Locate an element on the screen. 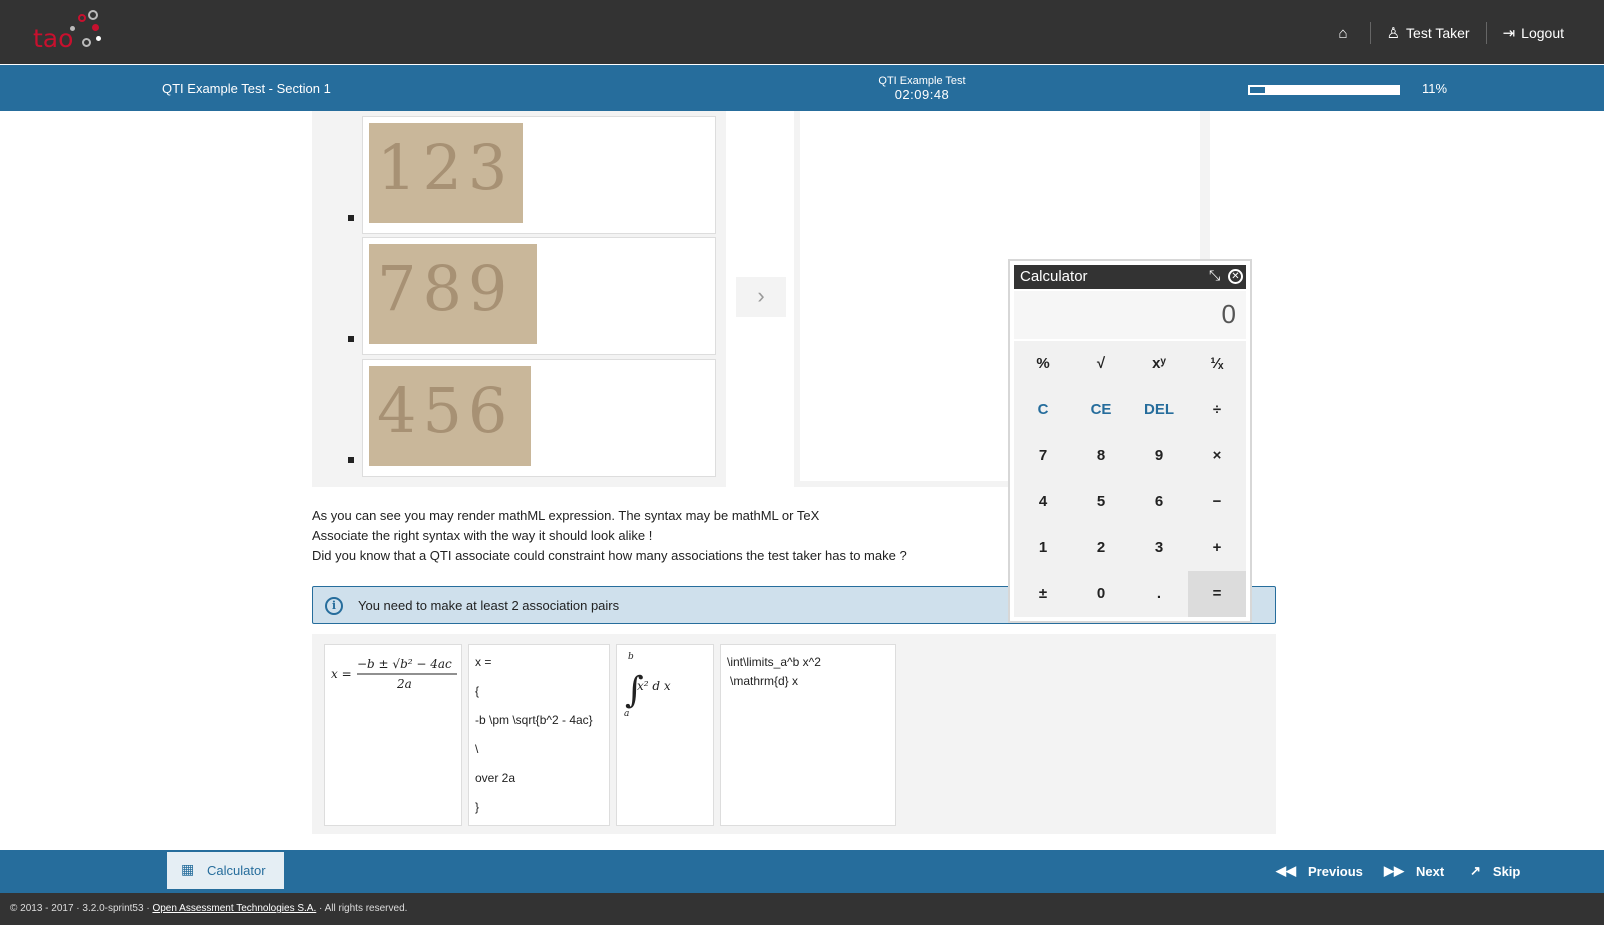 Image resolution: width=1604 pixels, height=925 pixels. skip-label: Skip is located at coordinates (1506, 871).